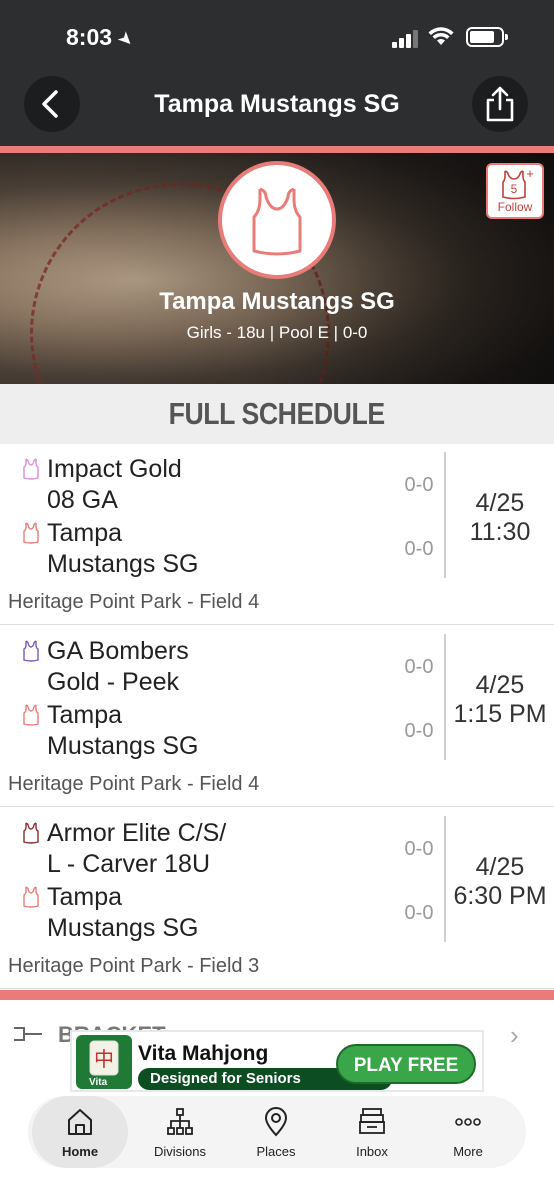  Describe the element at coordinates (102, 38) in the screenshot. I see `status-time: 8:03➤` at that location.